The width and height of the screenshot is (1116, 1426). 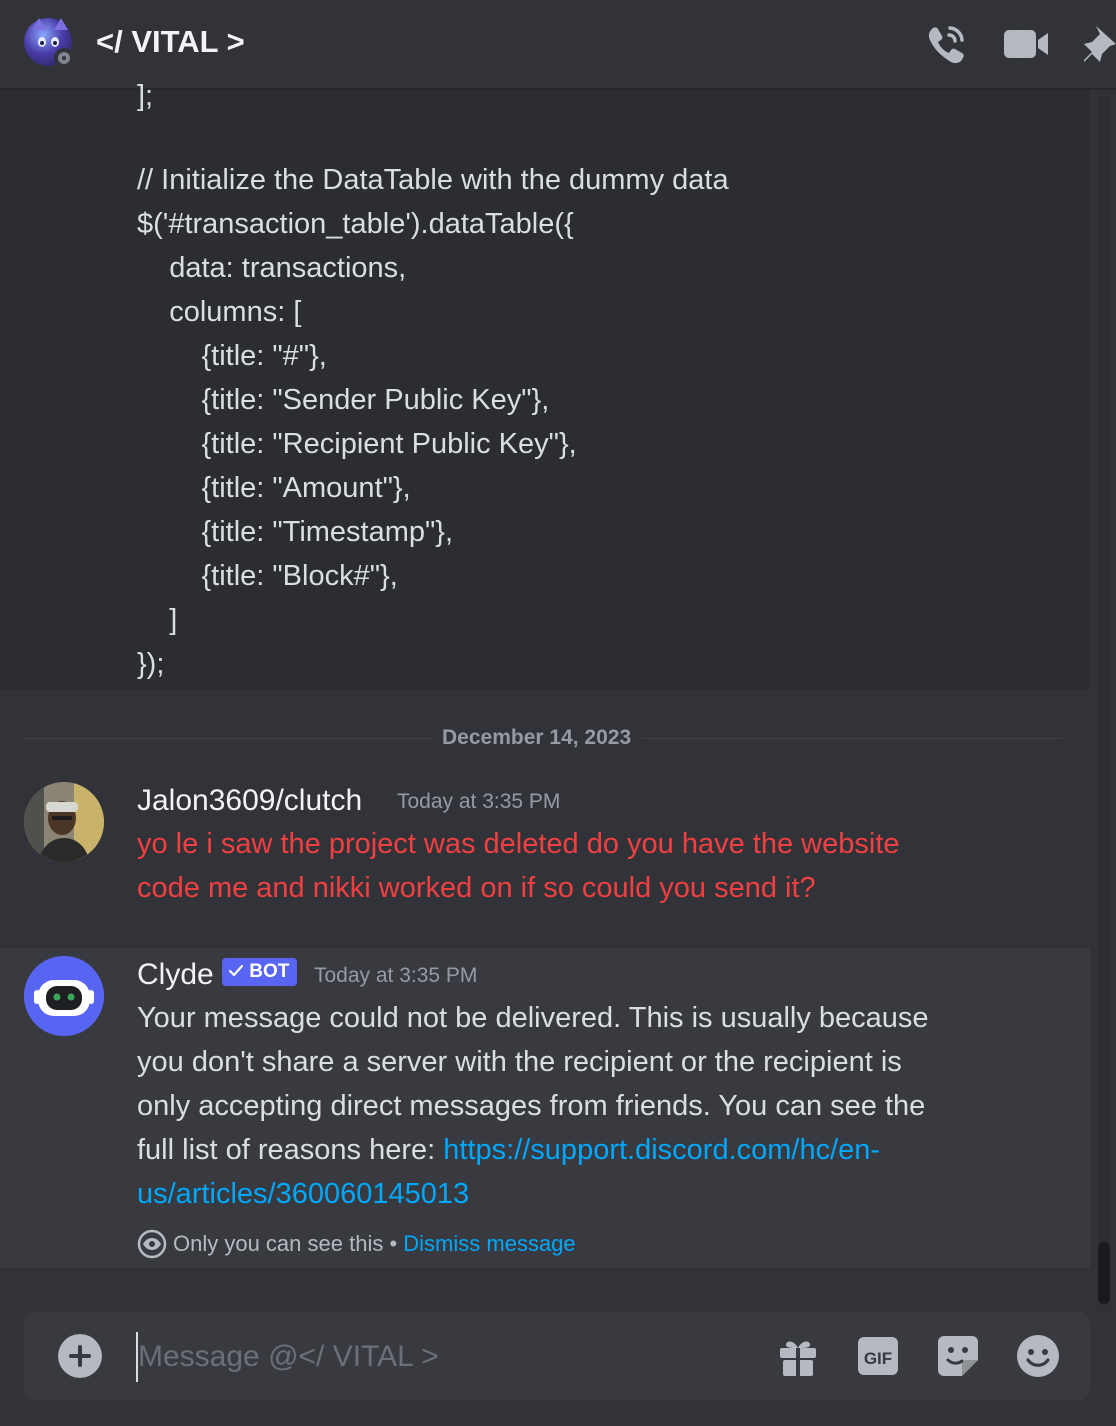 What do you see at coordinates (64, 58) in the screenshot?
I see `offline-status-icon` at bounding box center [64, 58].